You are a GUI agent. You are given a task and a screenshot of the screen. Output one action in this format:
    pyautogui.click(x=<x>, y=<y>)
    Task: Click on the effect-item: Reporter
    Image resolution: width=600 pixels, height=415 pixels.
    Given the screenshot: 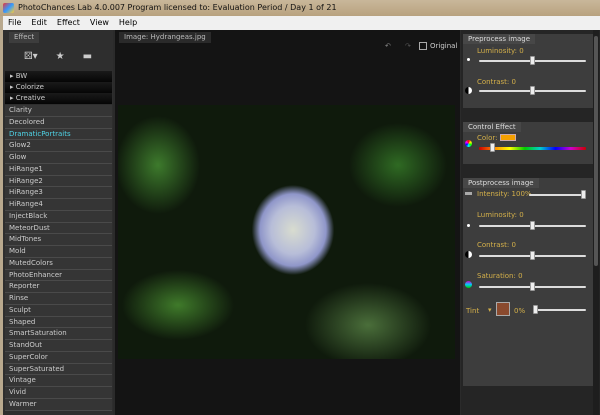 What is the action you would take?
    pyautogui.click(x=58, y=287)
    